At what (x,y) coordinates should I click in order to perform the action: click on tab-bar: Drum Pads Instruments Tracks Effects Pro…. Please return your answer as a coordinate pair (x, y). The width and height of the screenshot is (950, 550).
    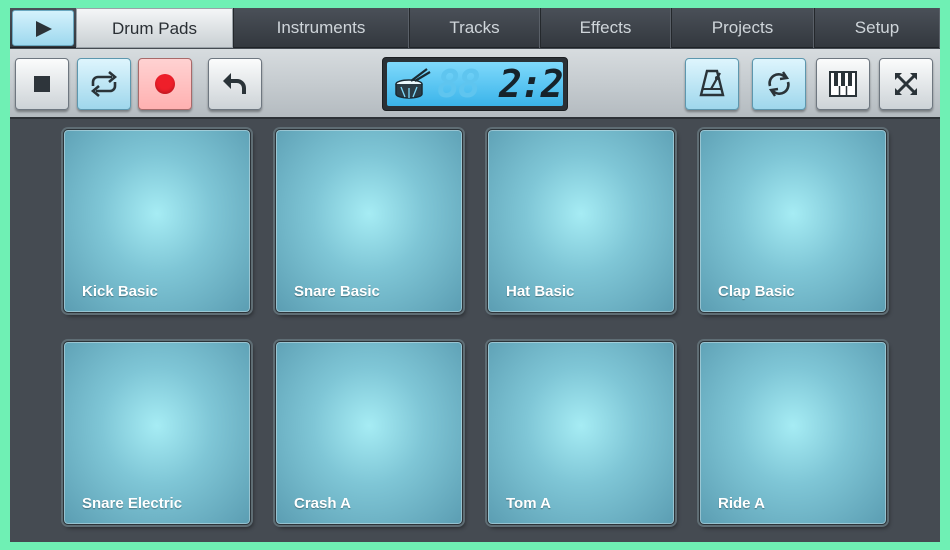
    Looking at the image, I should click on (475, 28).